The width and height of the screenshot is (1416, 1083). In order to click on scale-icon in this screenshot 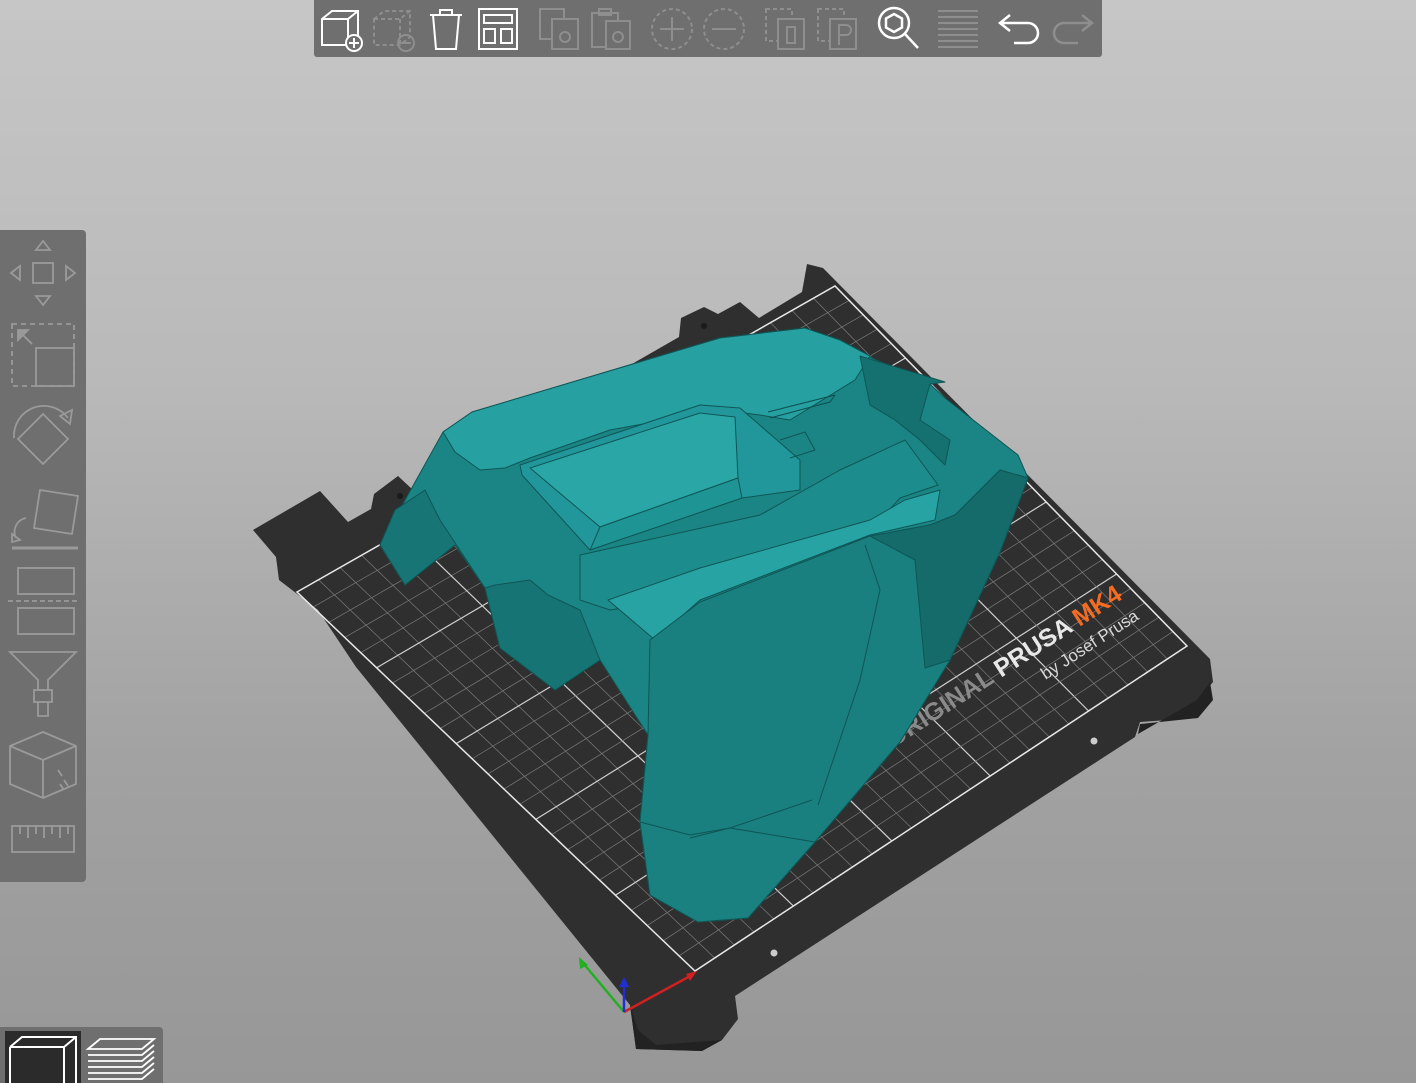, I will do `click(43, 355)`.